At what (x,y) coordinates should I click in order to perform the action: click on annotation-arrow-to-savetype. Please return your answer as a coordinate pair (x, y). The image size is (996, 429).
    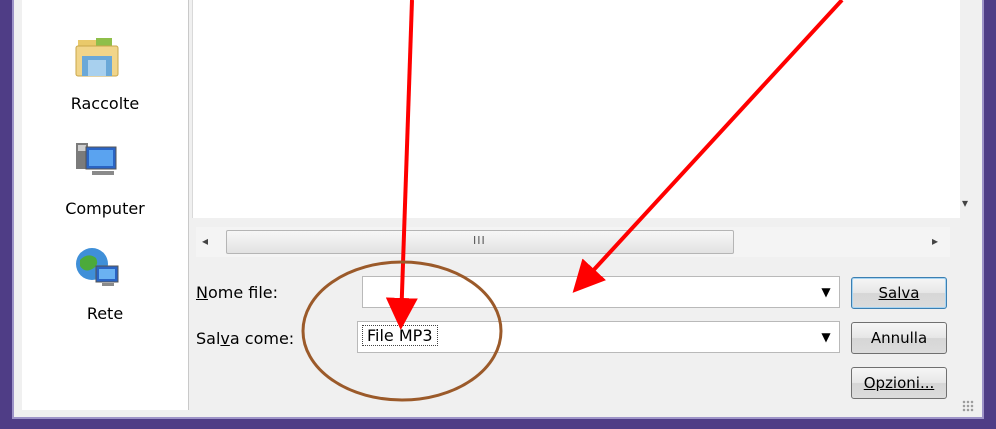
    Looking at the image, I should click on (401, 165).